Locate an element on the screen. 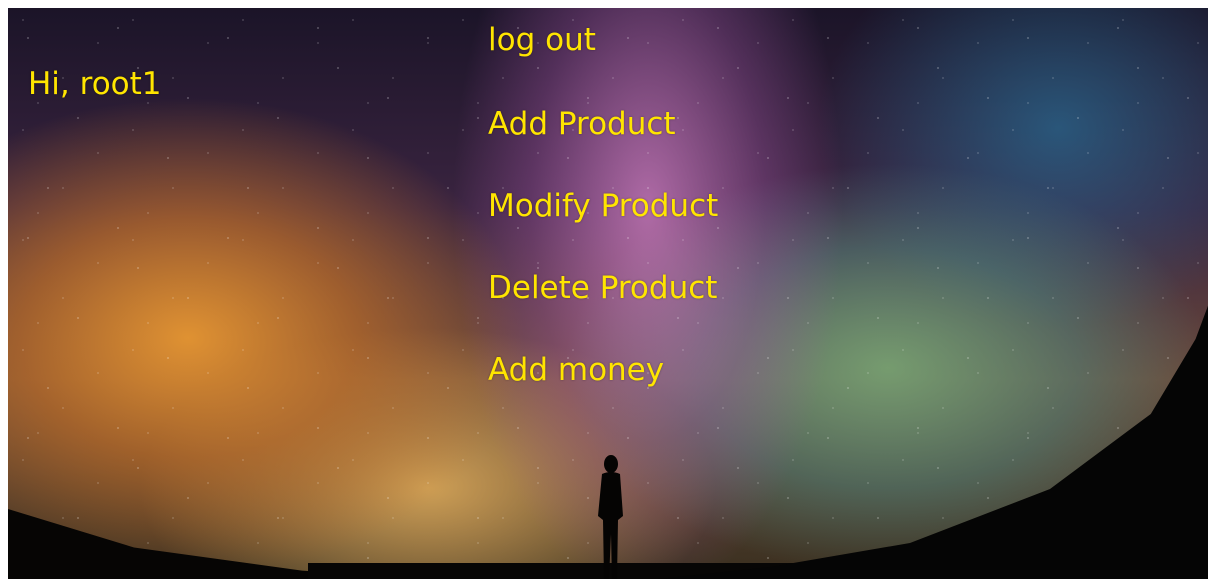 The height and width of the screenshot is (579, 1208). add-money-link: Add money is located at coordinates (576, 370).